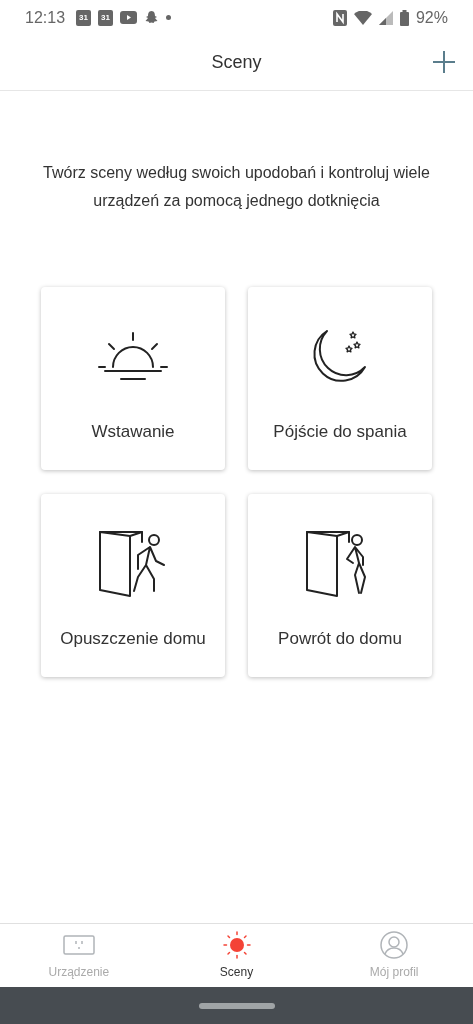 The image size is (473, 1024). What do you see at coordinates (152, 17) in the screenshot?
I see `ghost-icon` at bounding box center [152, 17].